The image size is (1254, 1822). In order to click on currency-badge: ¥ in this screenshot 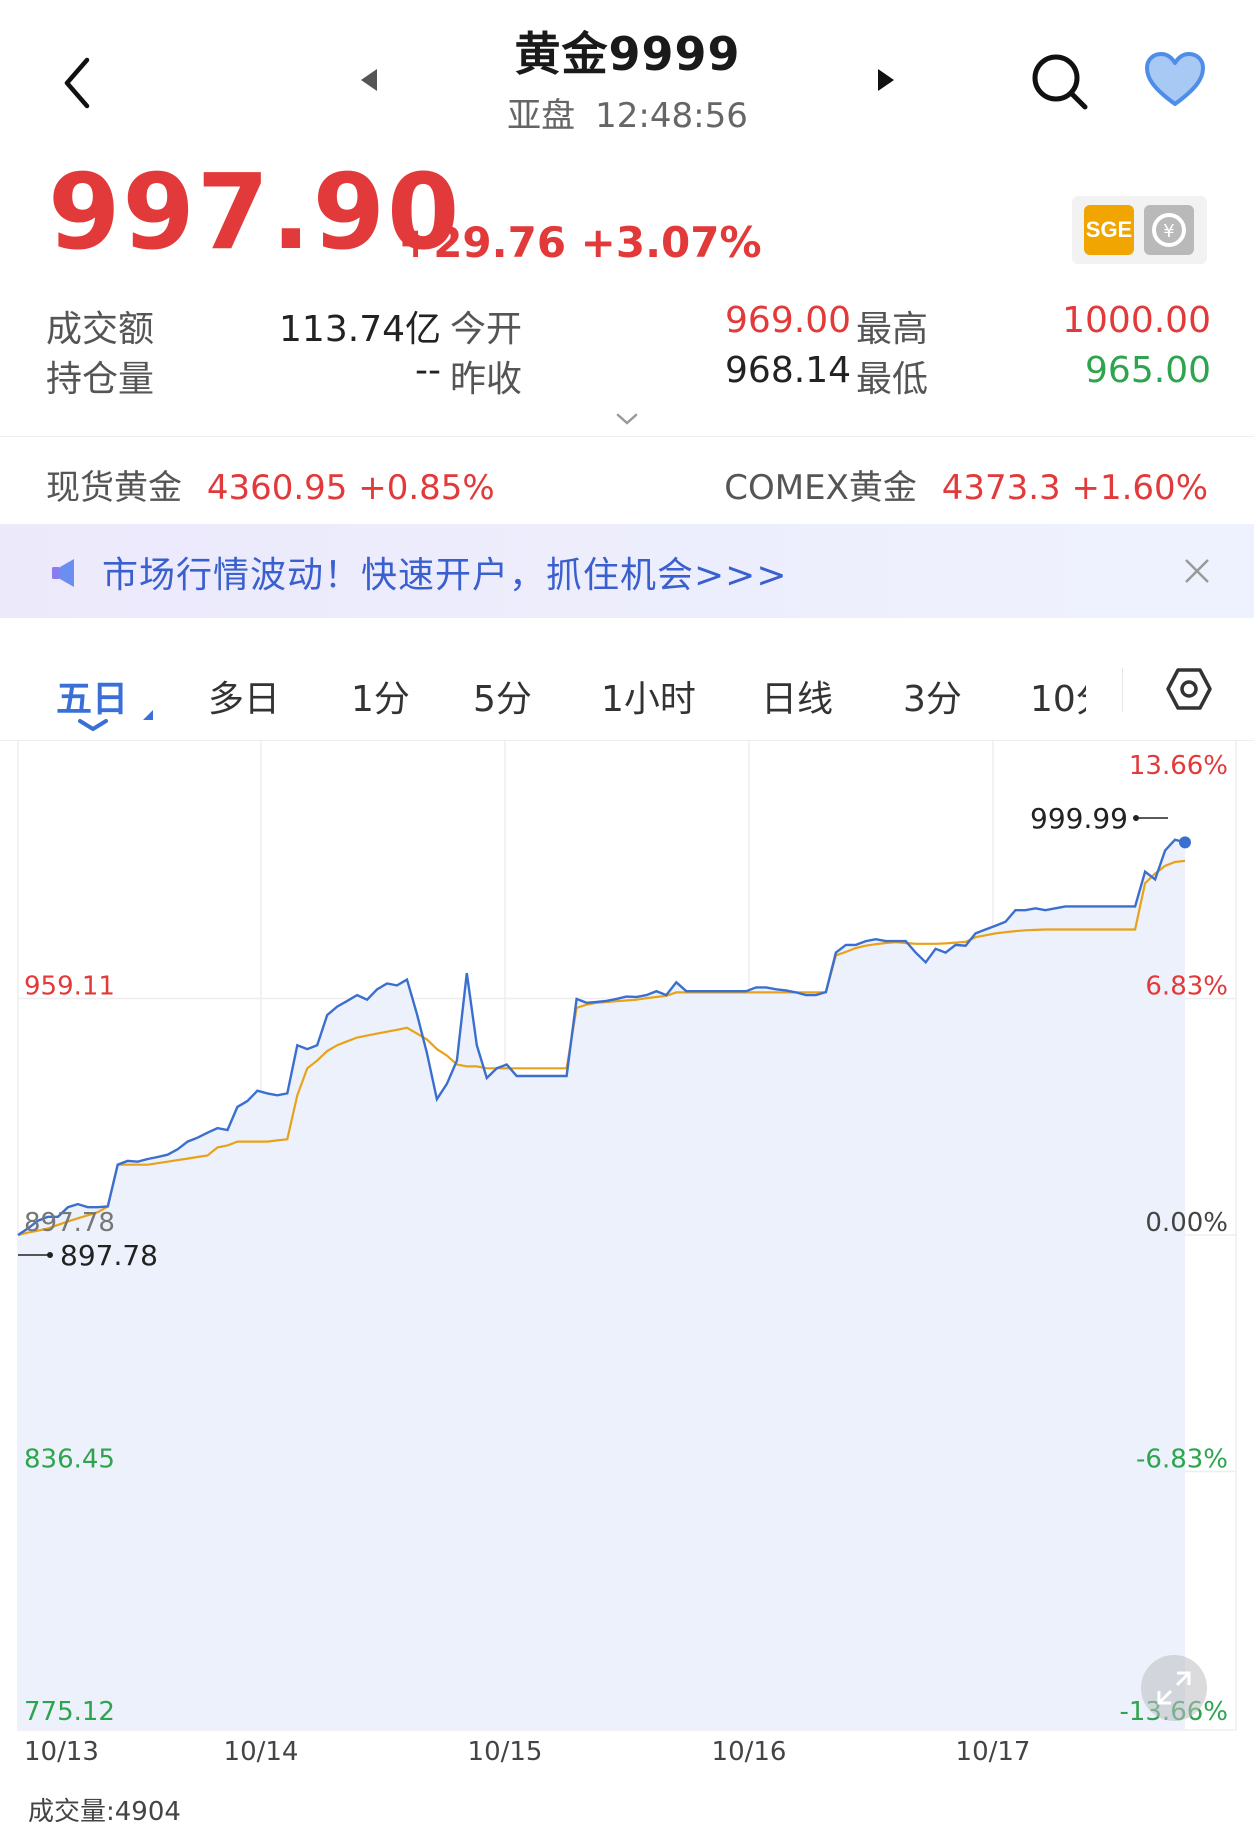, I will do `click(1169, 230)`.